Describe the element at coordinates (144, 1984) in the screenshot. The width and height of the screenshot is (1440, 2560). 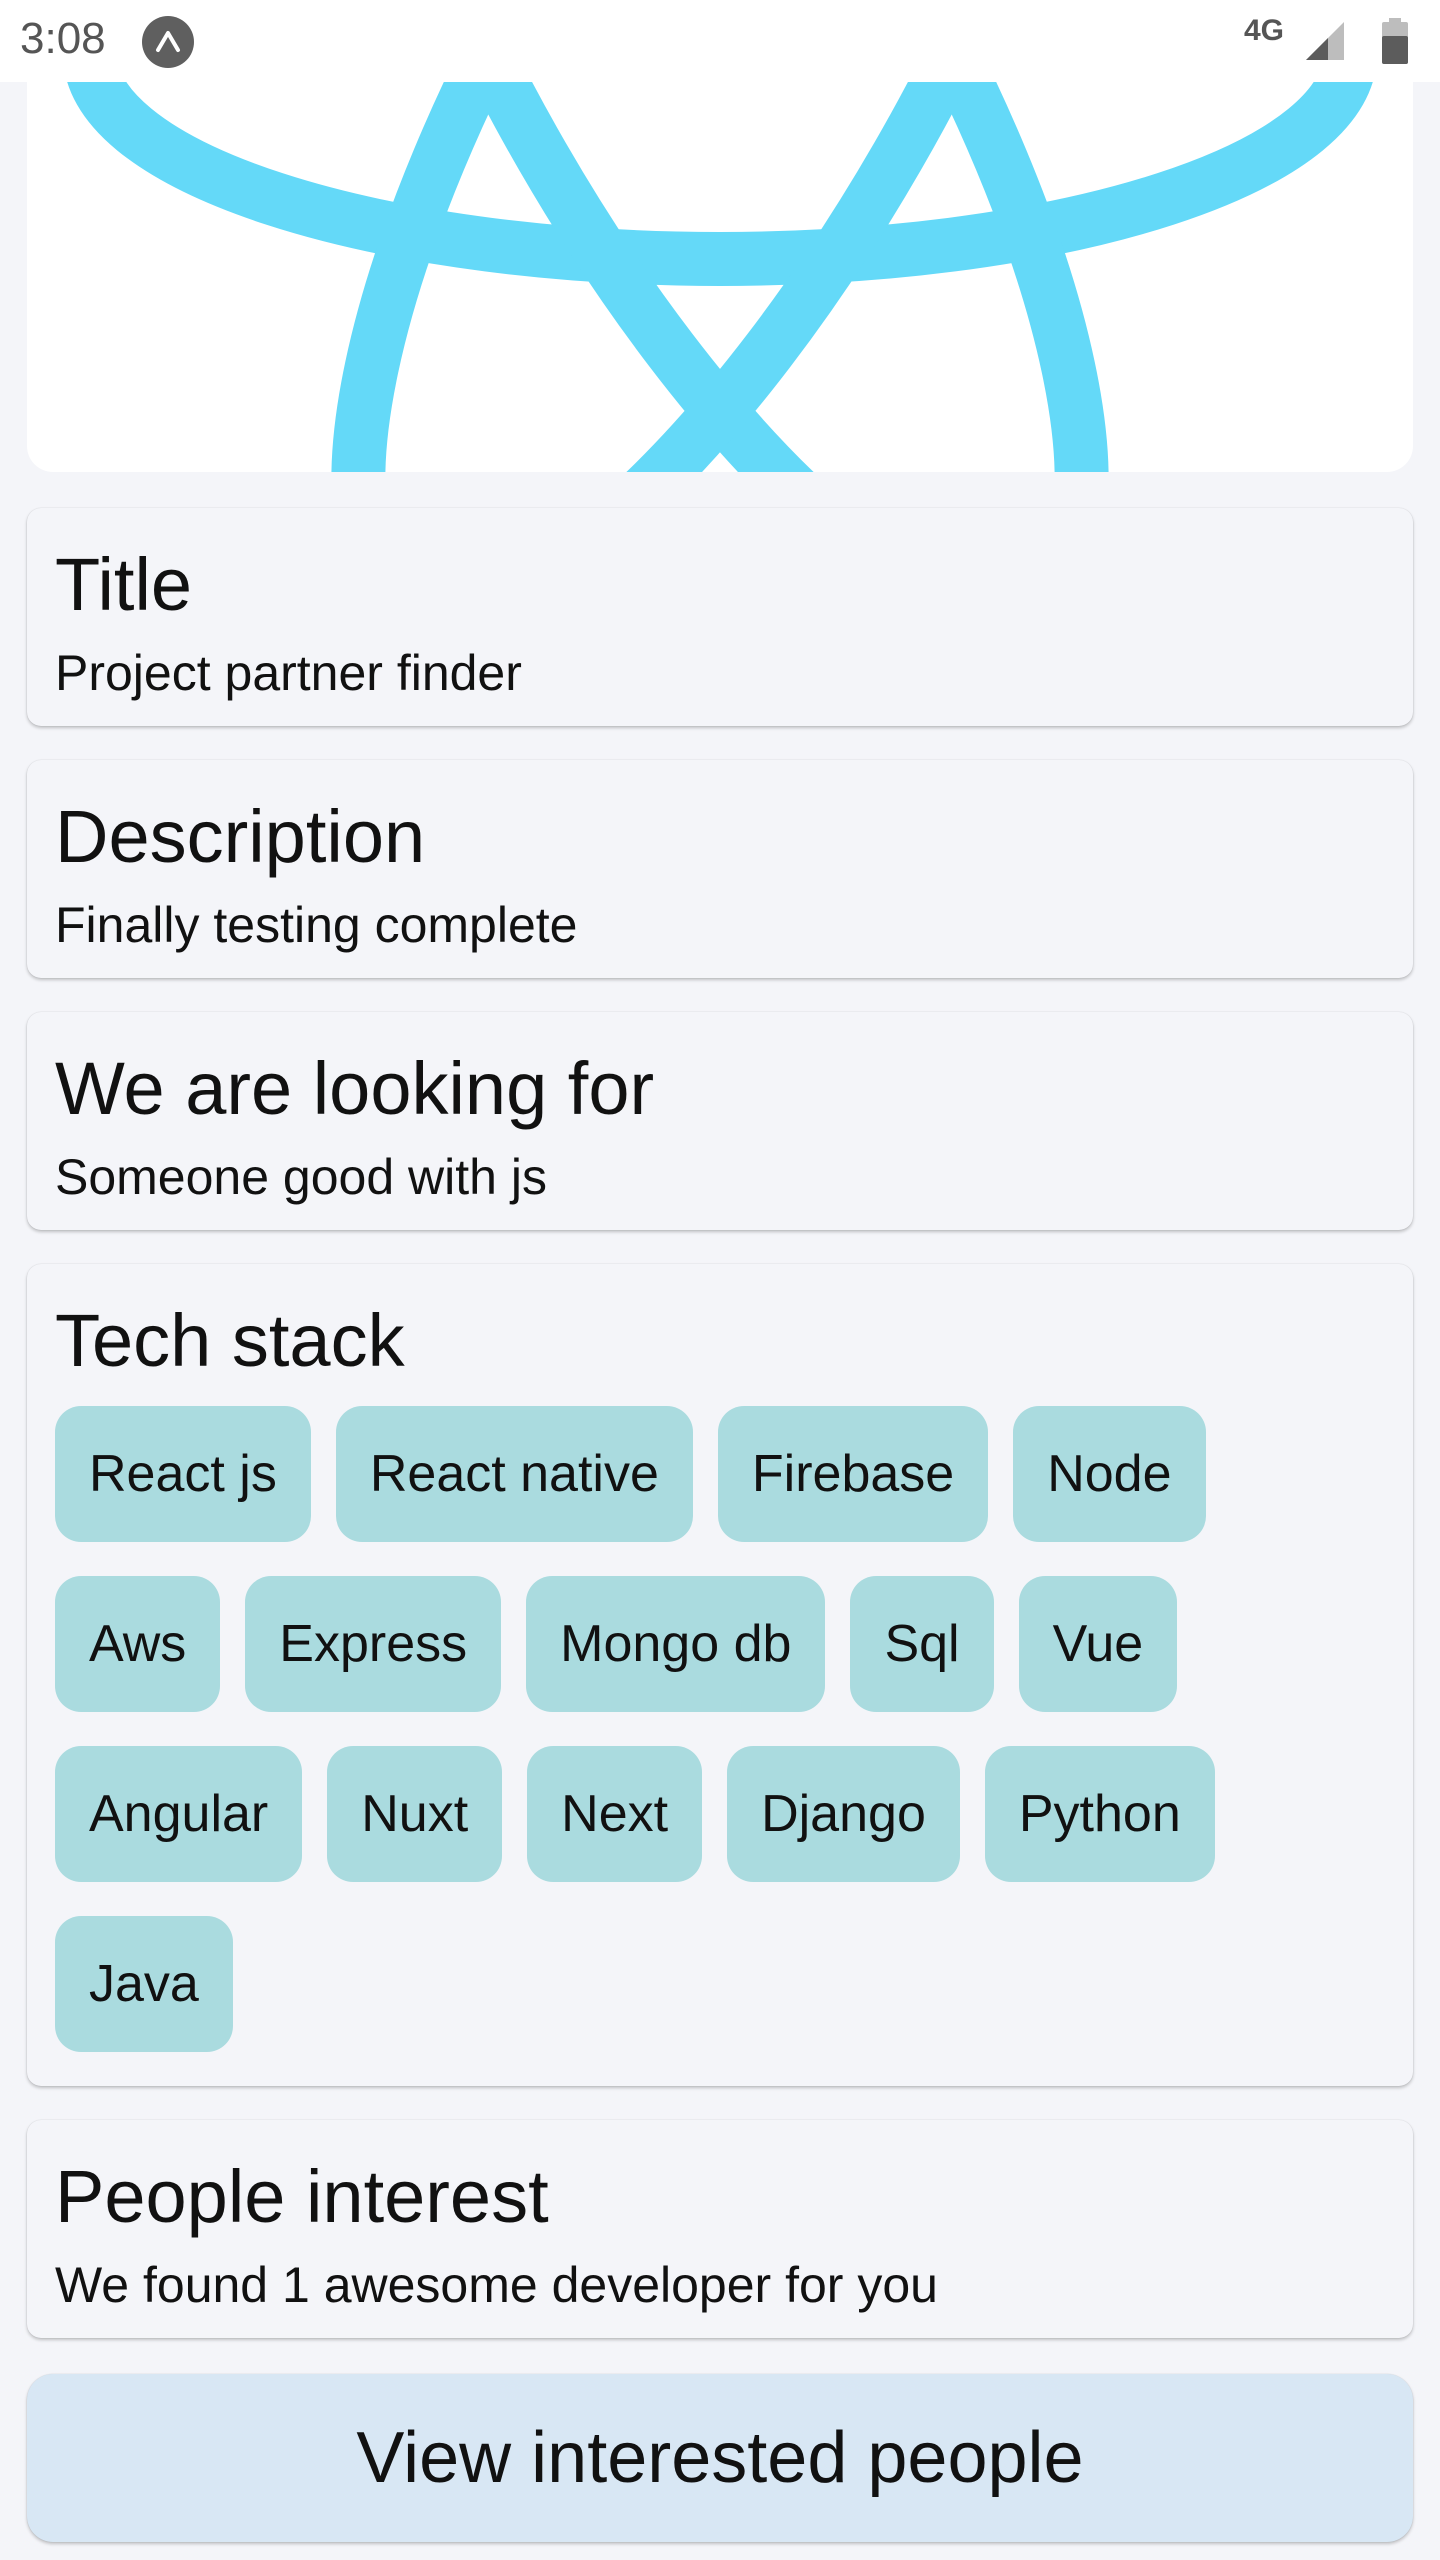
I see `tech-chip: Java` at that location.